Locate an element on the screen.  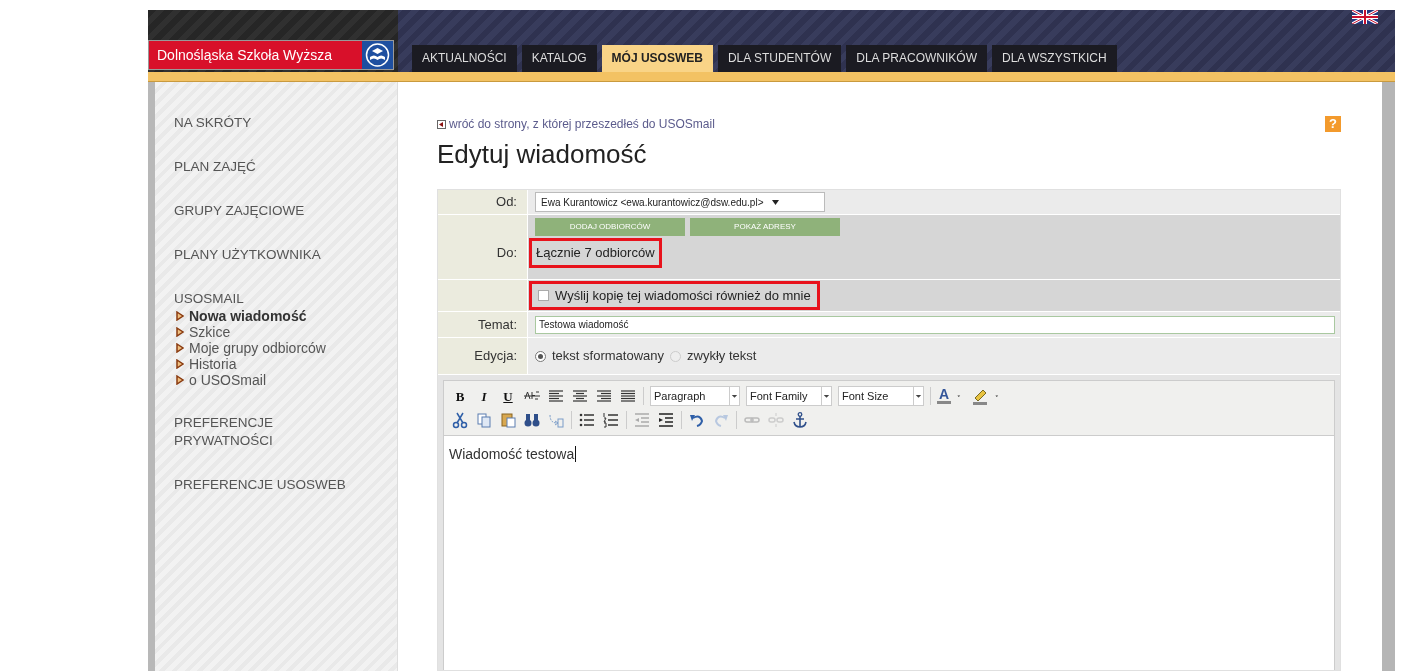
page-title: Edytuj wiadomość is located at coordinates (542, 154).